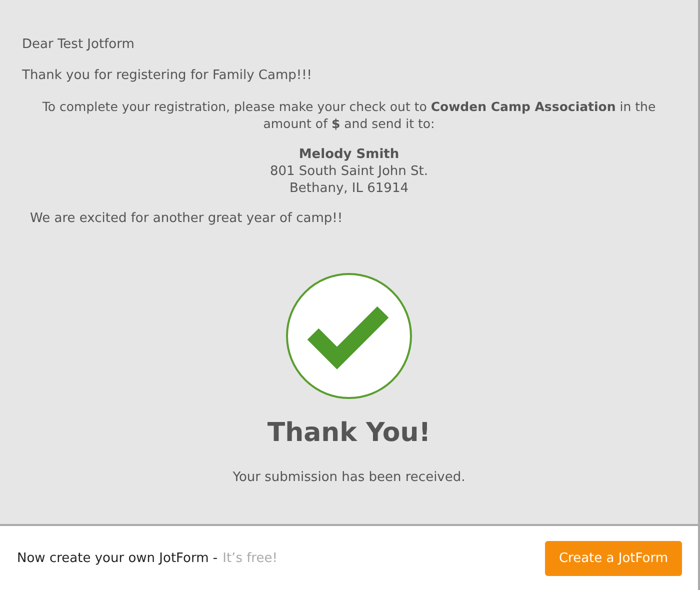  I want to click on create-jotform-button: Create a JotForm, so click(613, 558).